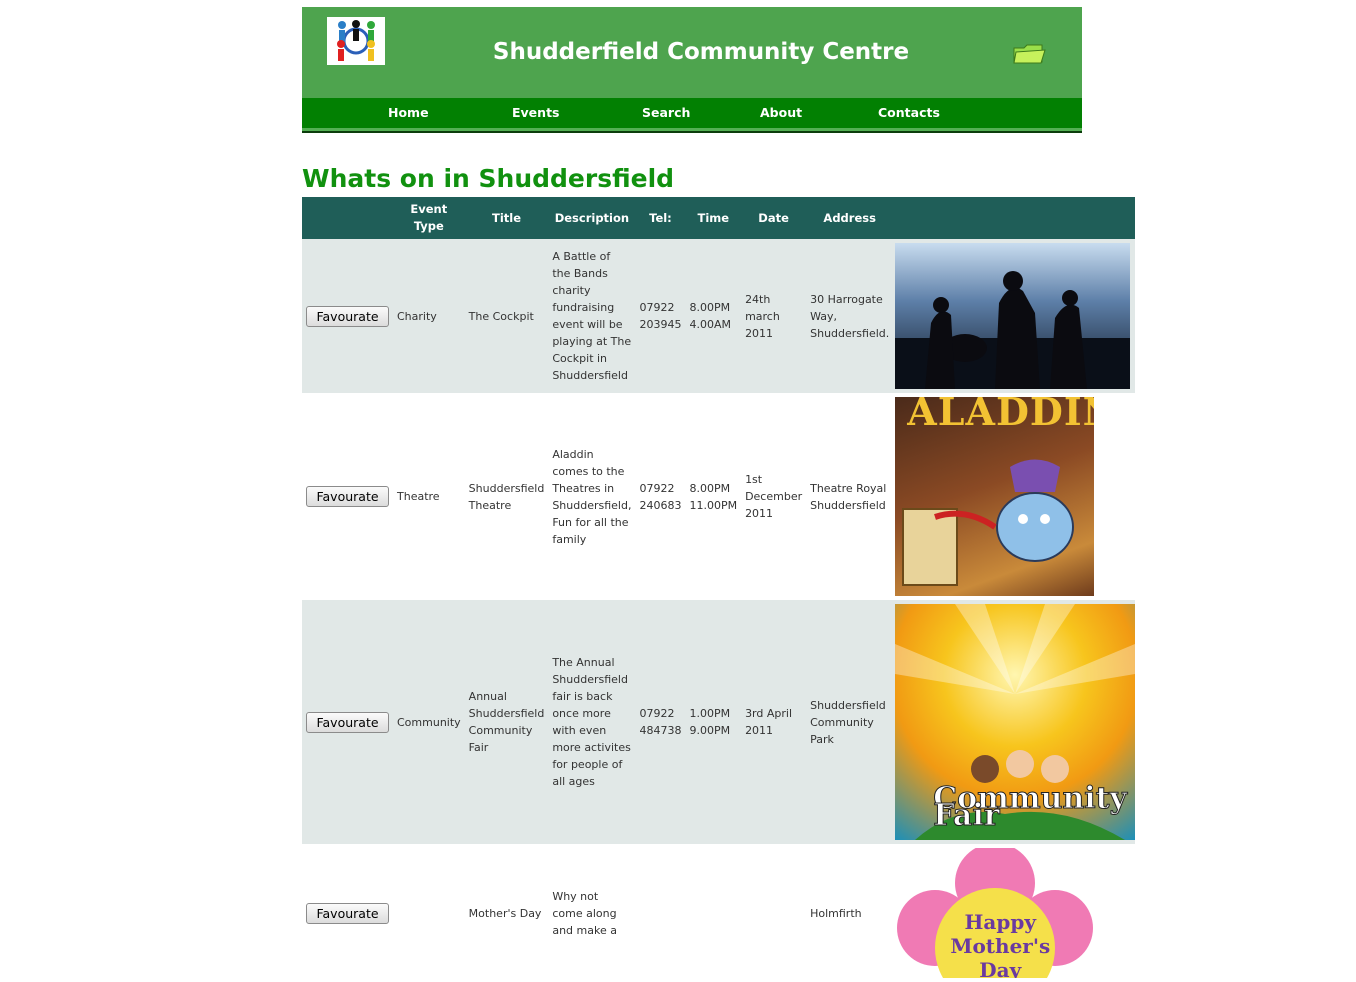 The height and width of the screenshot is (982, 1356). Describe the element at coordinates (1030, 807) in the screenshot. I see `fair-poster-title: Community Fair` at that location.